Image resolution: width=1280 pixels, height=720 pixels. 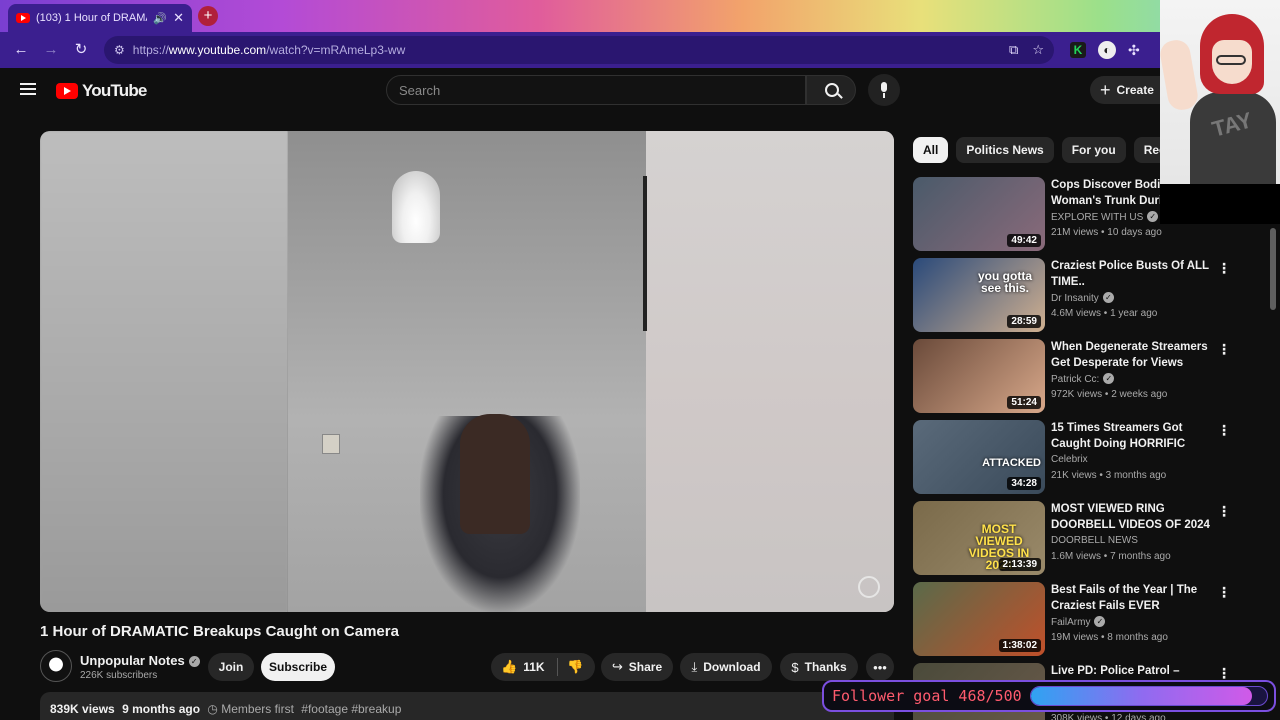 What do you see at coordinates (28, 89) in the screenshot?
I see `menu-hamburger-icon` at bounding box center [28, 89].